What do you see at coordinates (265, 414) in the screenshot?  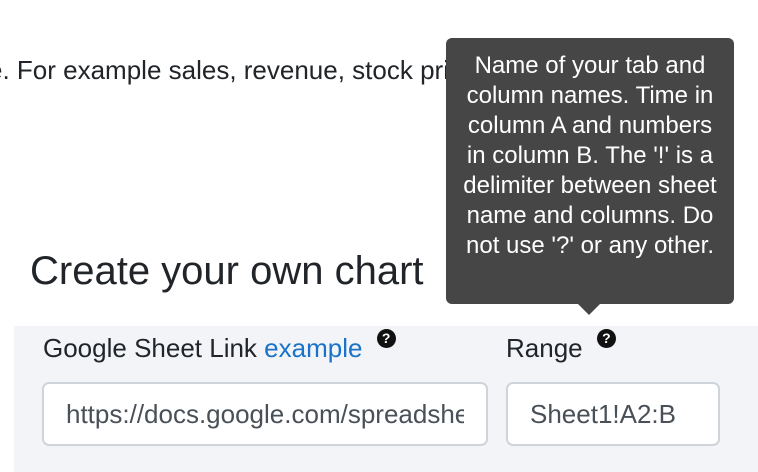 I see `sheet-link-input` at bounding box center [265, 414].